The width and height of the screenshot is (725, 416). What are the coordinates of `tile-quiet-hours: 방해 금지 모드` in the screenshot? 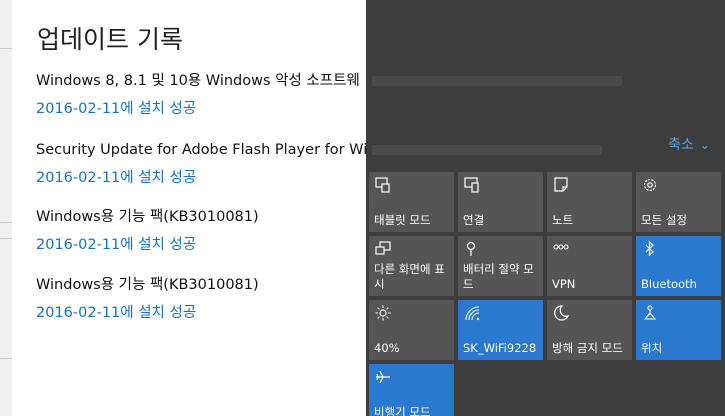 It's located at (589, 330).